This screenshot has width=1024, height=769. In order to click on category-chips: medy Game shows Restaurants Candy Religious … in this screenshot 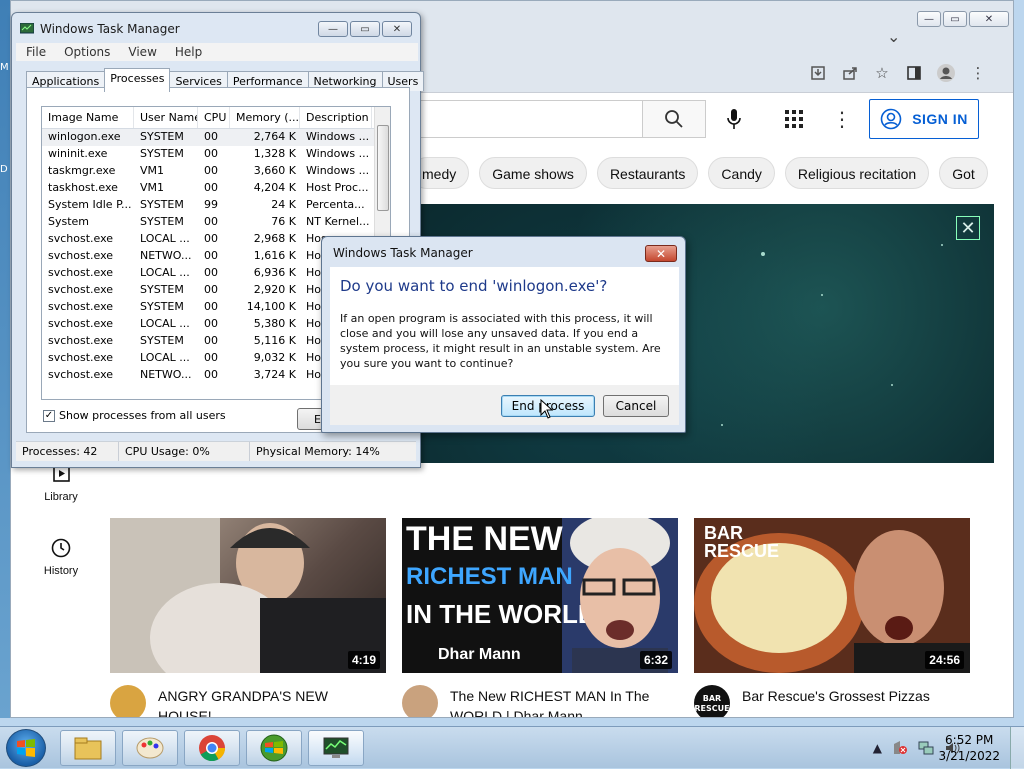, I will do `click(706, 175)`.